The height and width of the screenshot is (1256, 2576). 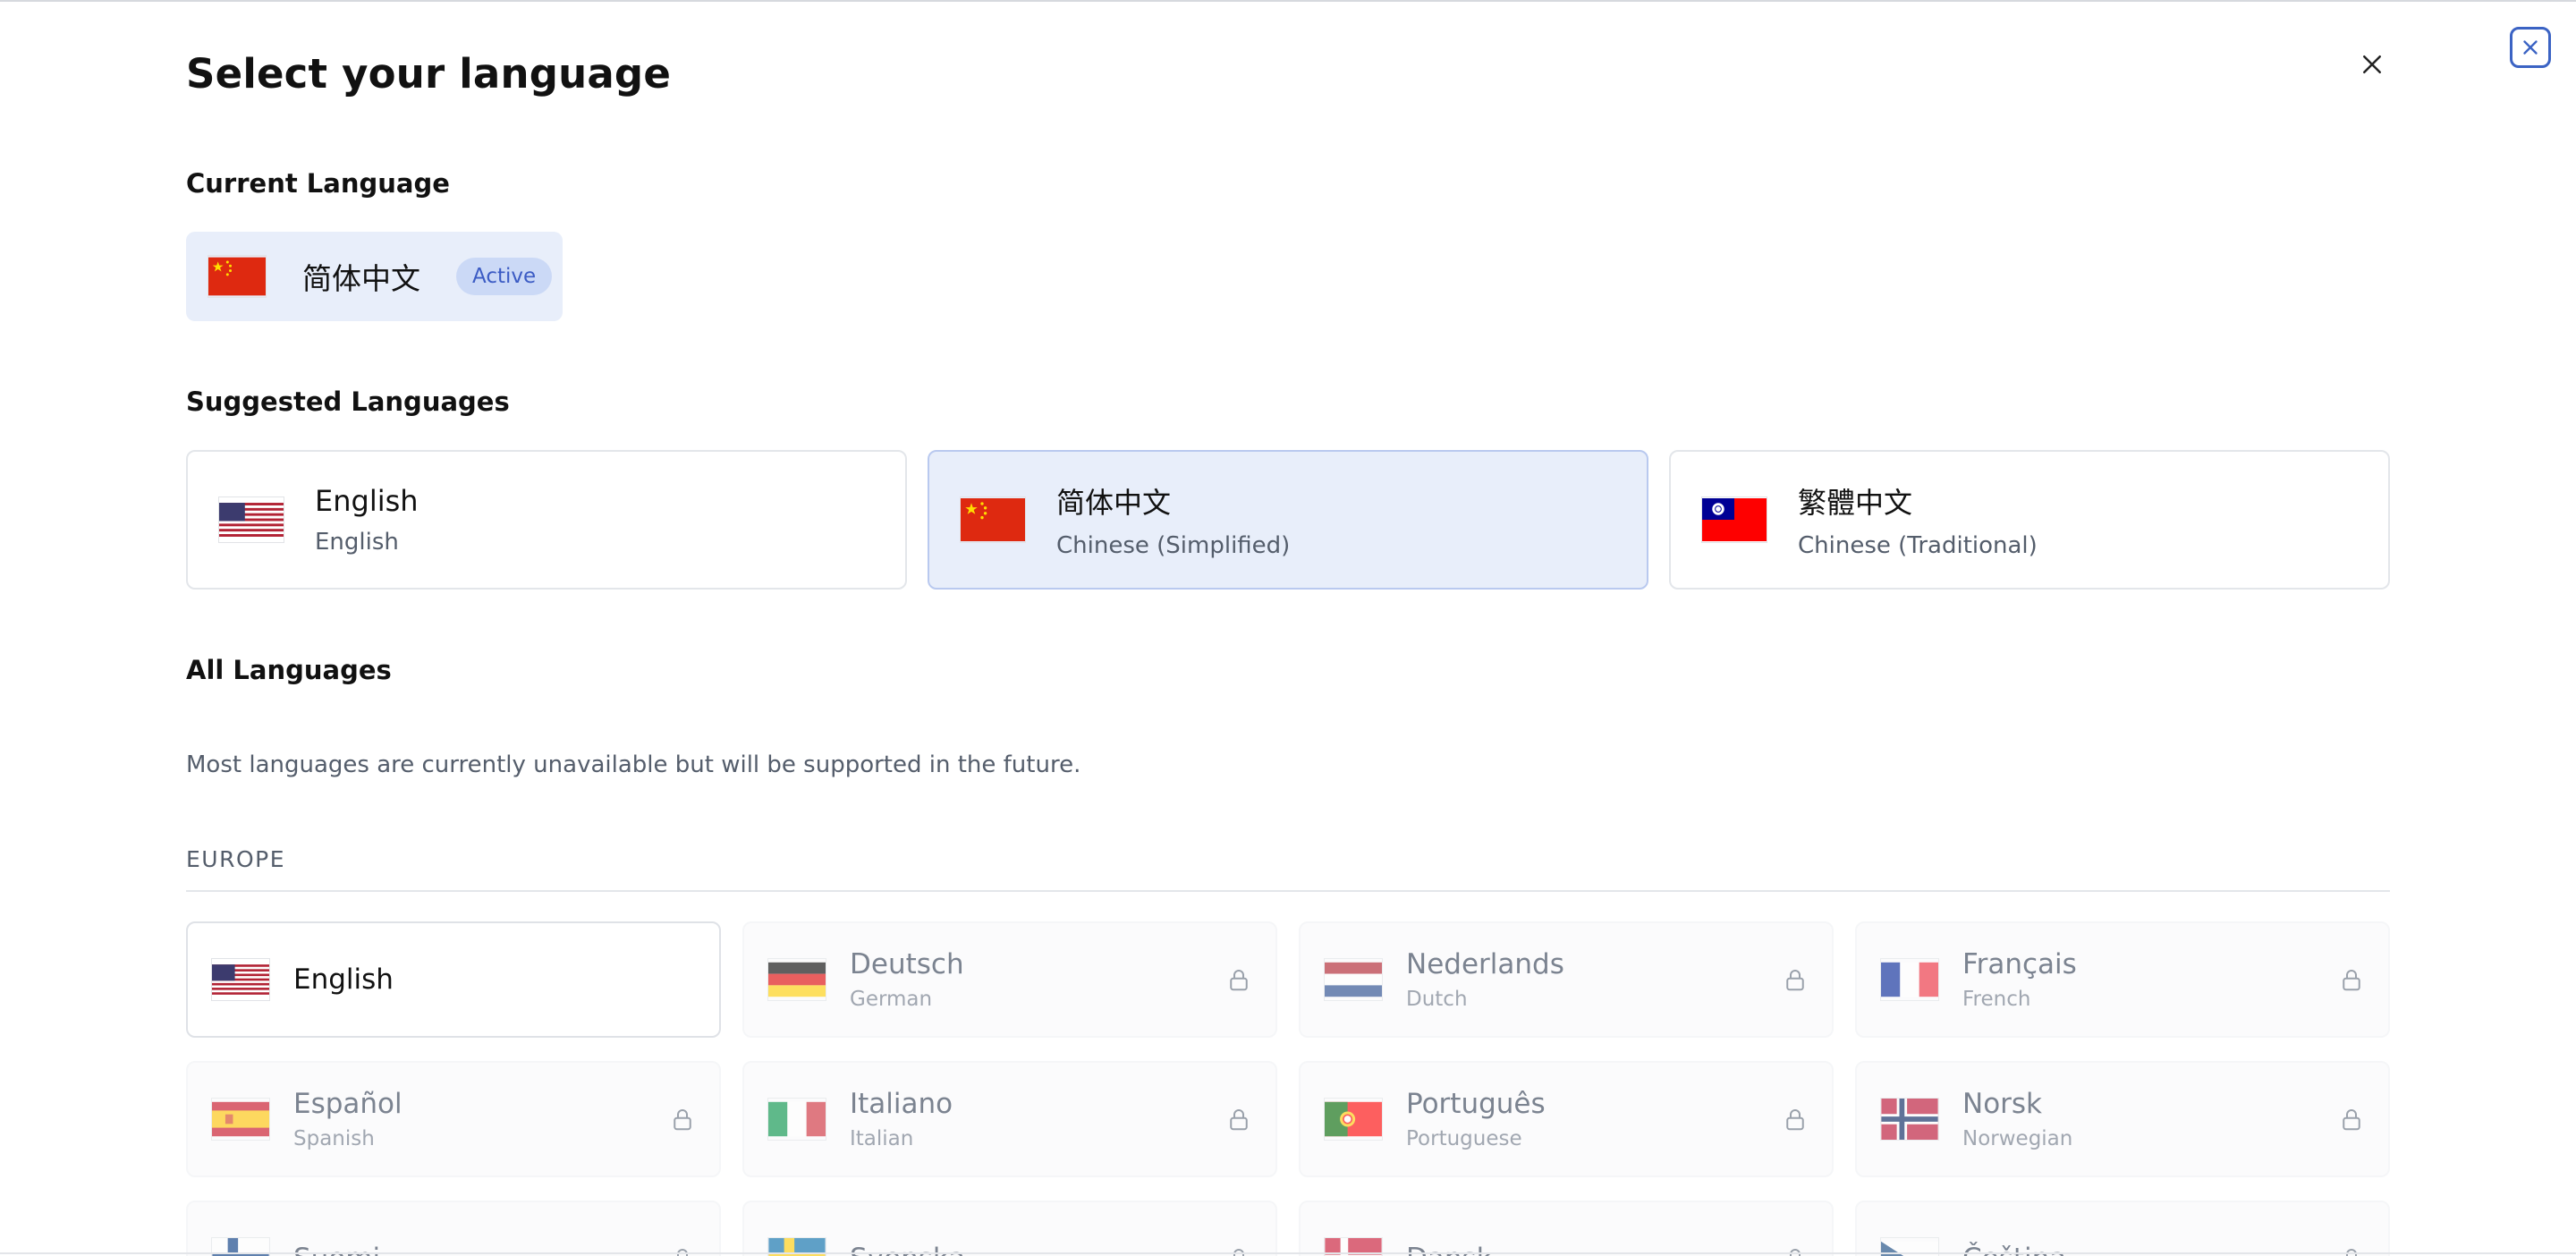 What do you see at coordinates (2122, 1119) in the screenshot?
I see `language-item-norsk: Norsk Norwegian` at bounding box center [2122, 1119].